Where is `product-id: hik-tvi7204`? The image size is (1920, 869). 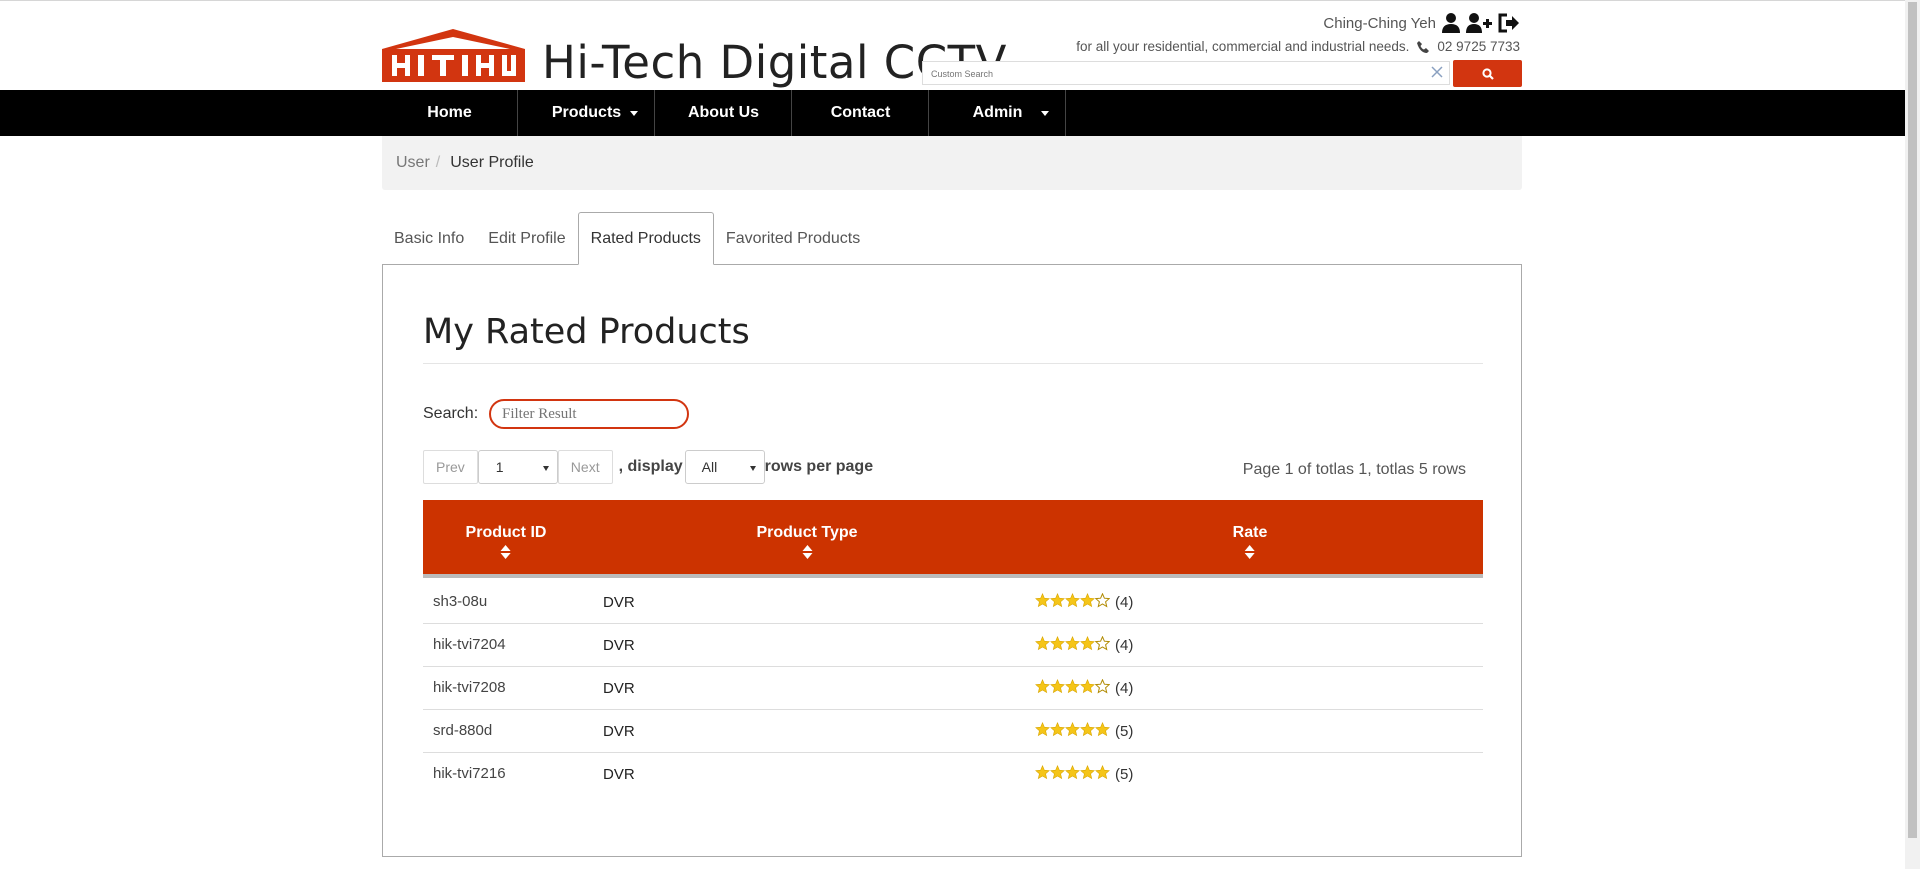 product-id: hik-tvi7204 is located at coordinates (469, 644).